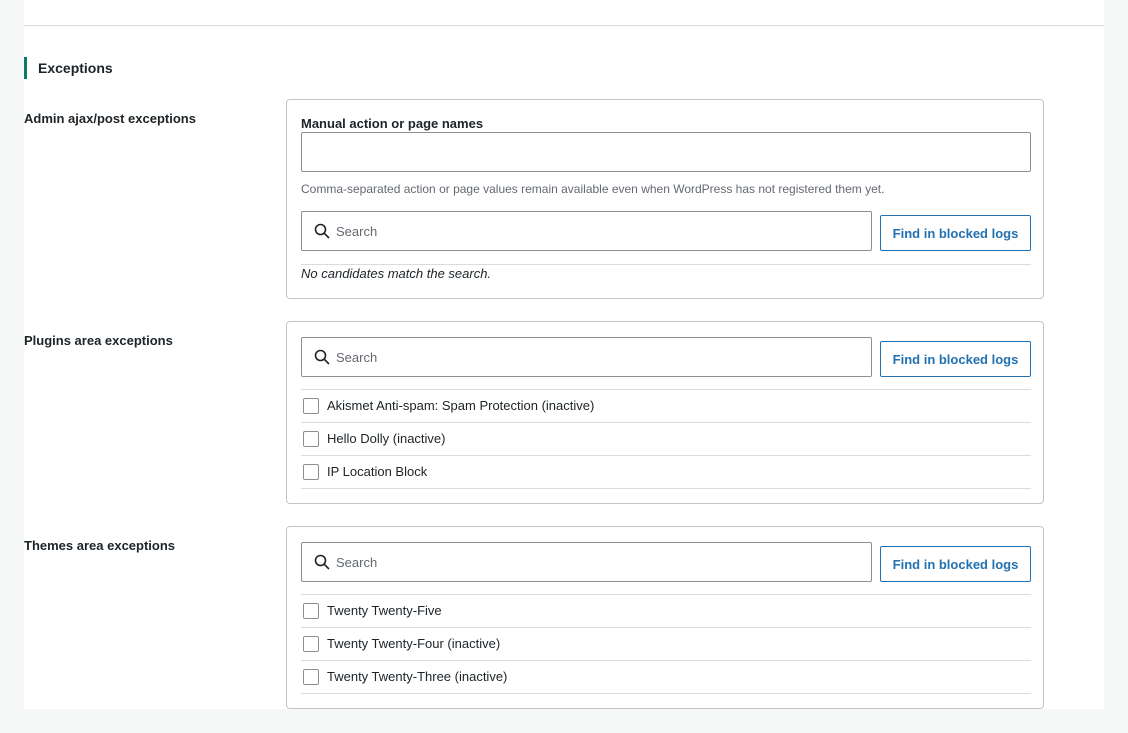 Image resolution: width=1128 pixels, height=733 pixels. I want to click on themes-search-field, so click(586, 562).